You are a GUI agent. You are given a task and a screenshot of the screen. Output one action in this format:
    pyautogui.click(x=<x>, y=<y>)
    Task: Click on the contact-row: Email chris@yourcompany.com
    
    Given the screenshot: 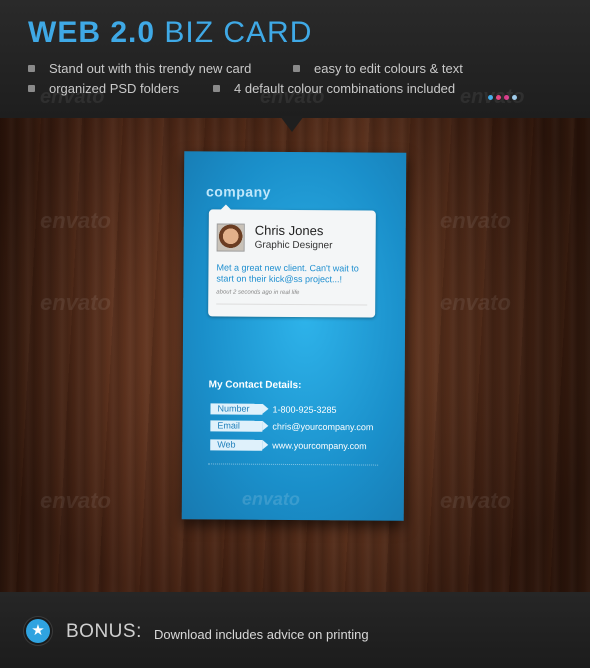 What is the action you would take?
    pyautogui.click(x=291, y=426)
    